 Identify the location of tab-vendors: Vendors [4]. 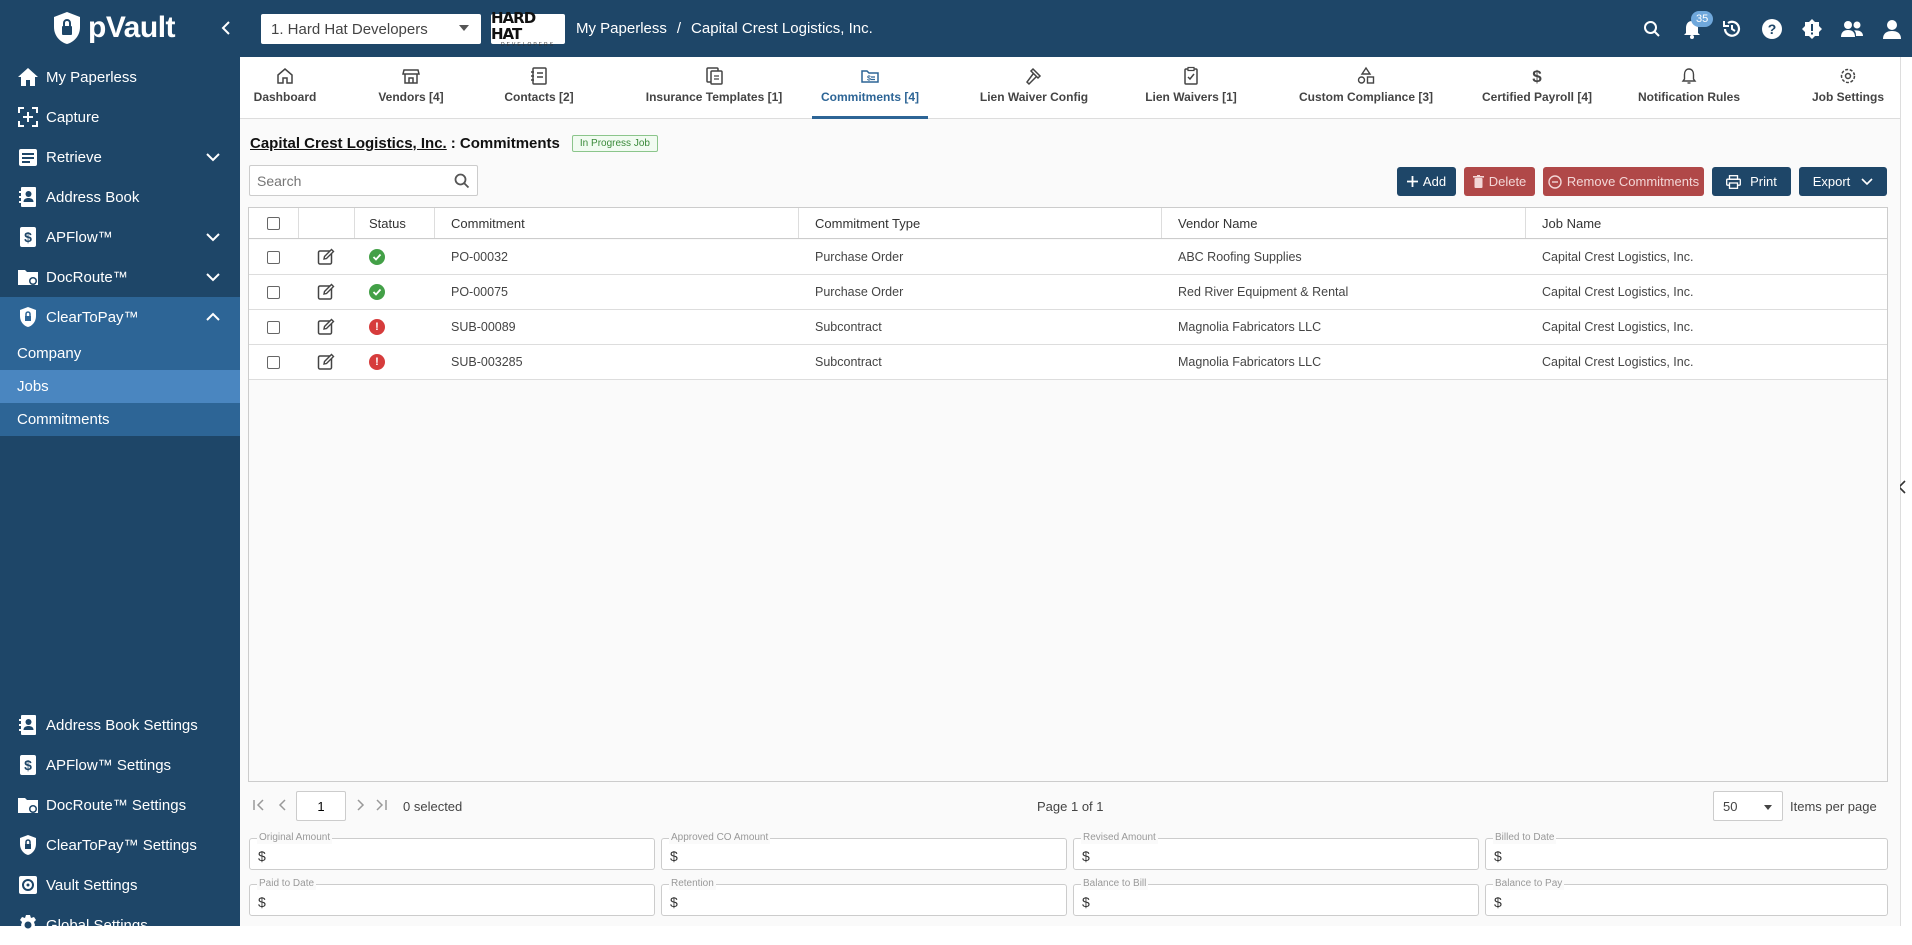
(411, 88).